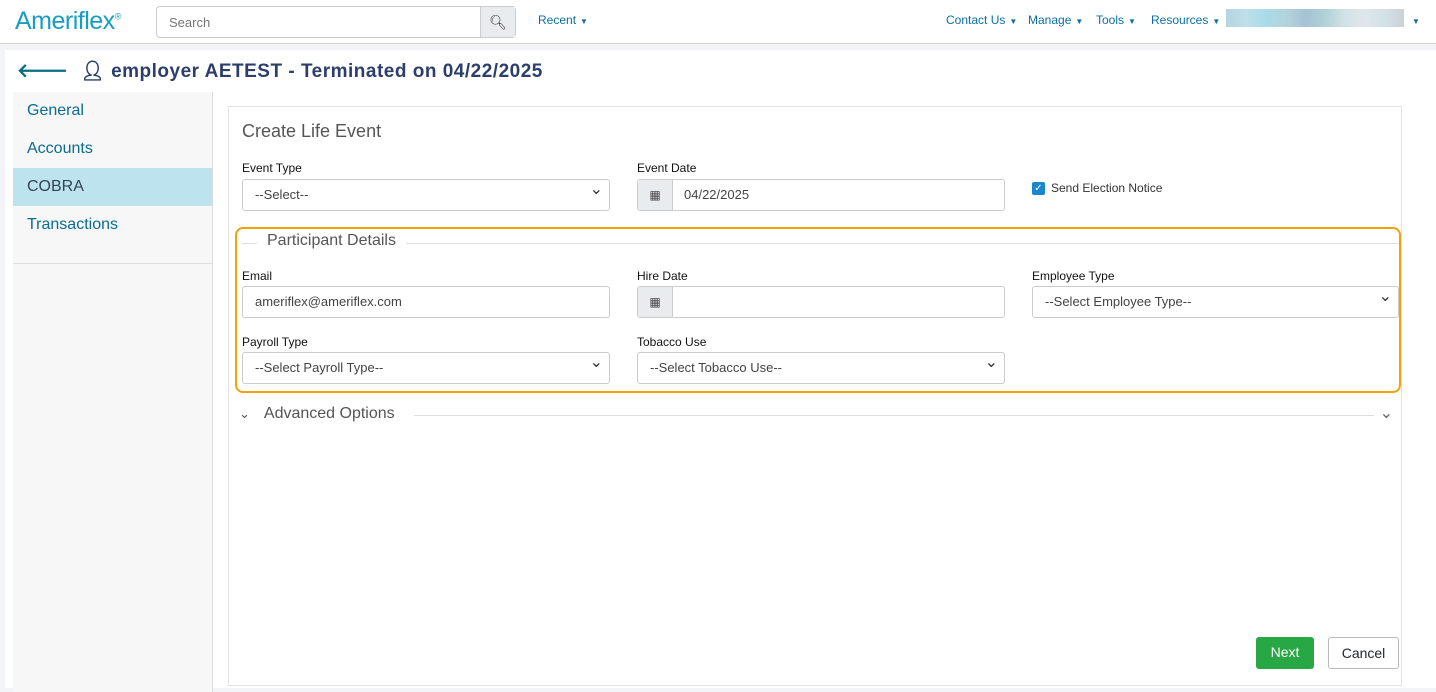  What do you see at coordinates (1285, 653) in the screenshot?
I see `next-button: Next` at bounding box center [1285, 653].